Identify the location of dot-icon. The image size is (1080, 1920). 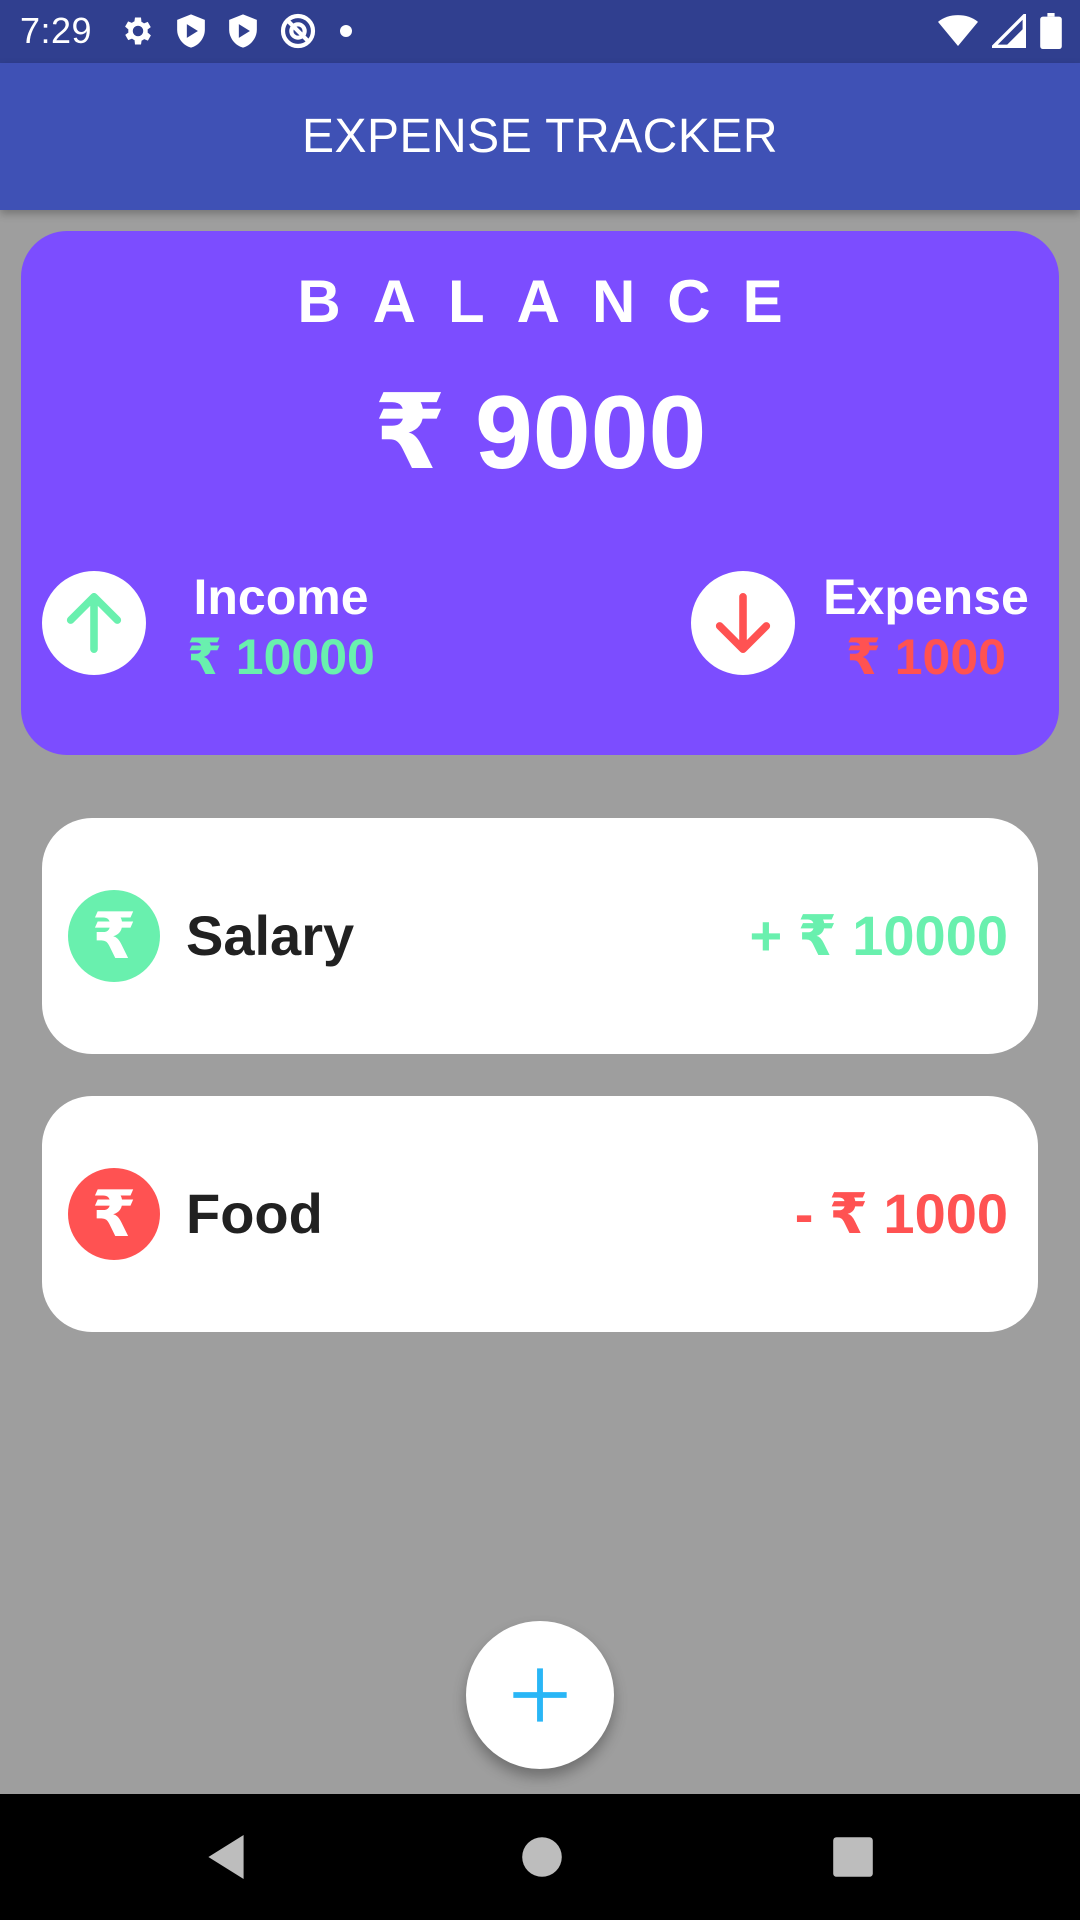
(346, 31).